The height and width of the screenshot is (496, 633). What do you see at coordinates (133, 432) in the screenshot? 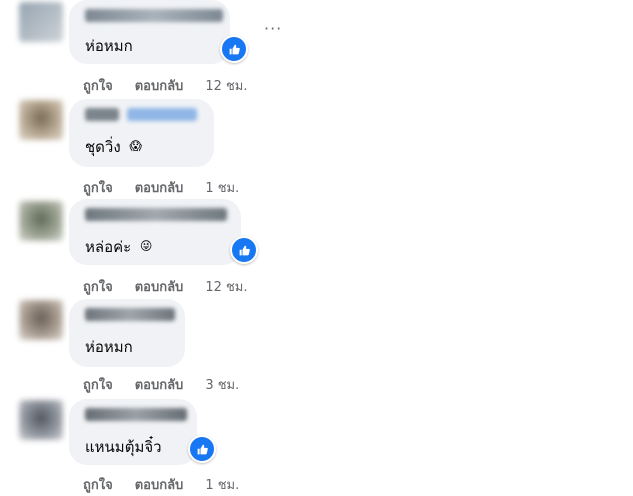
I see `comment-bubble: แหนมตุ้มจิ๋ว` at bounding box center [133, 432].